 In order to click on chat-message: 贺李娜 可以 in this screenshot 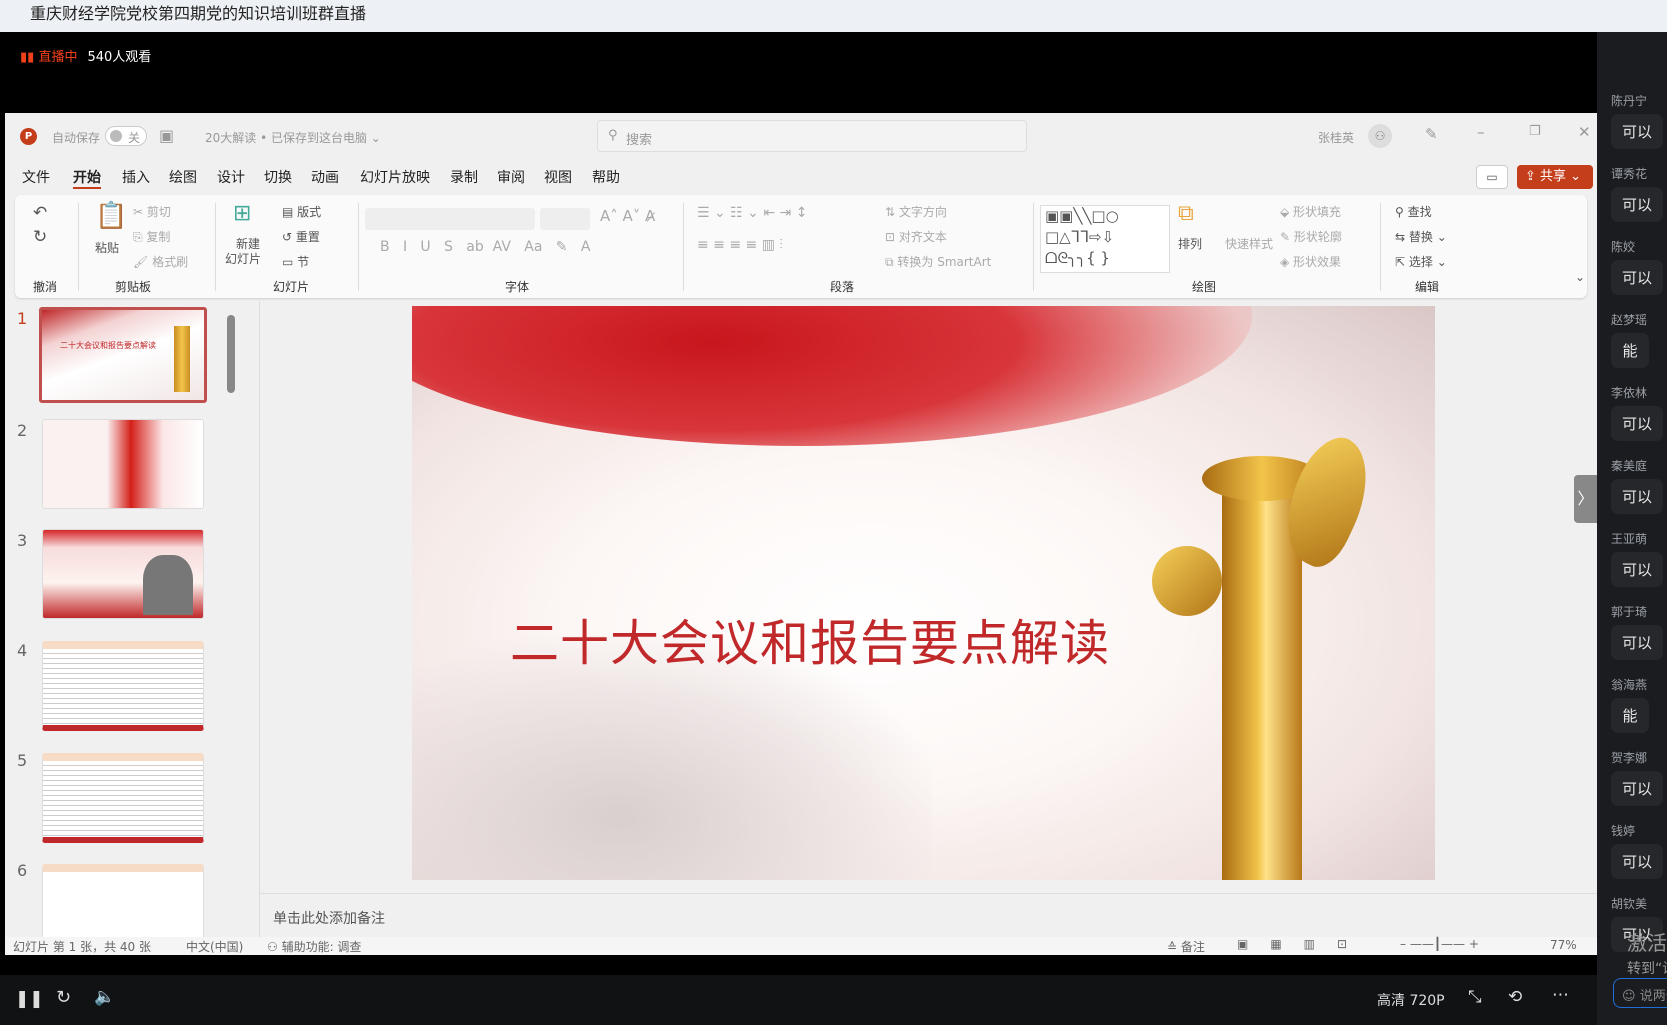, I will do `click(1637, 777)`.